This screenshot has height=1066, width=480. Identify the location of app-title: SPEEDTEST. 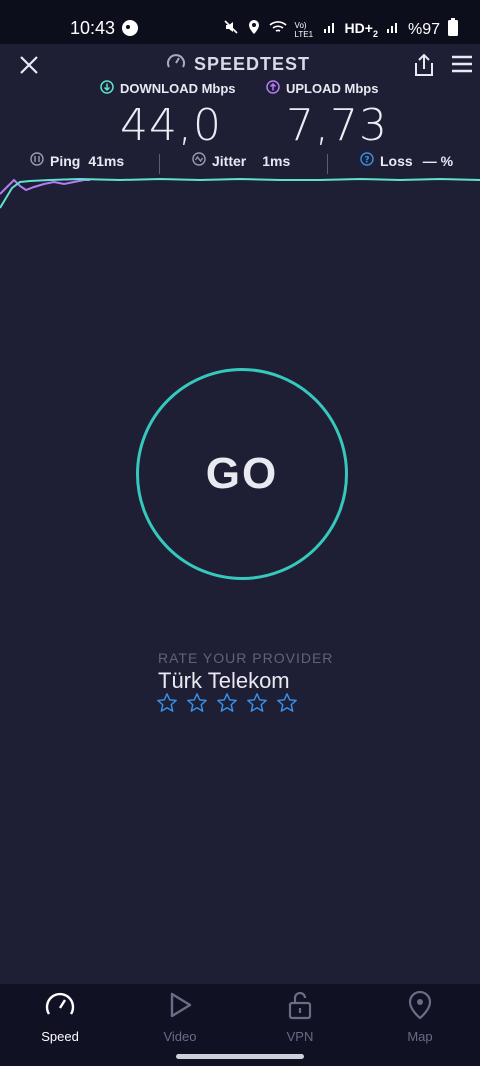
(238, 64).